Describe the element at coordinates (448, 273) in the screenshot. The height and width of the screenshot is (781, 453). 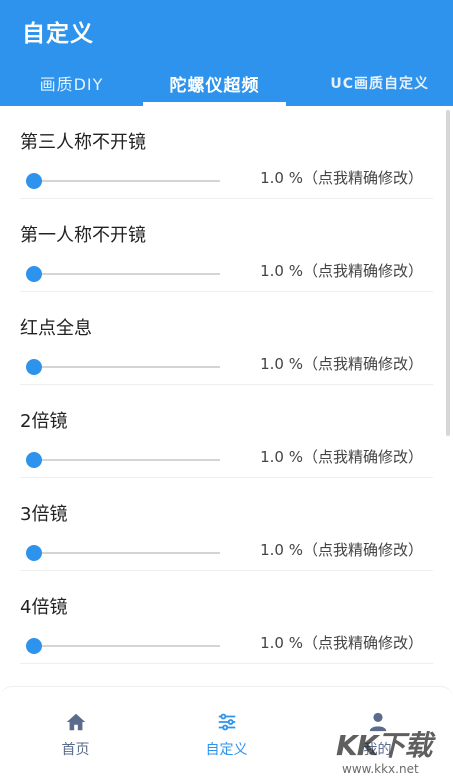
I see `scrollbar` at that location.